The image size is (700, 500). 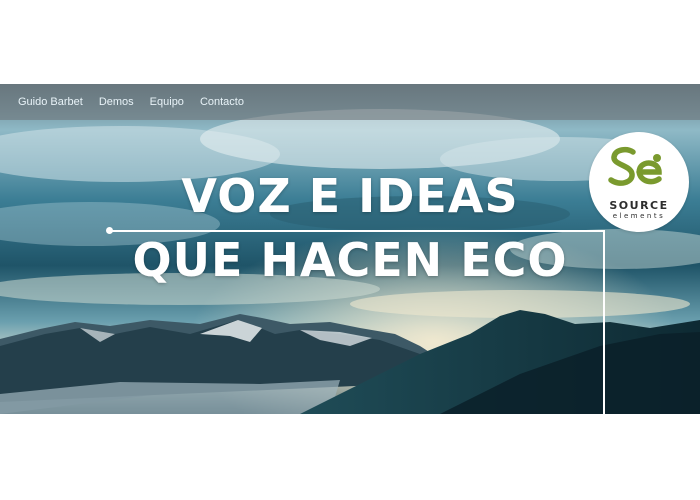 What do you see at coordinates (639, 216) in the screenshot?
I see `logo-word-elements: elements` at bounding box center [639, 216].